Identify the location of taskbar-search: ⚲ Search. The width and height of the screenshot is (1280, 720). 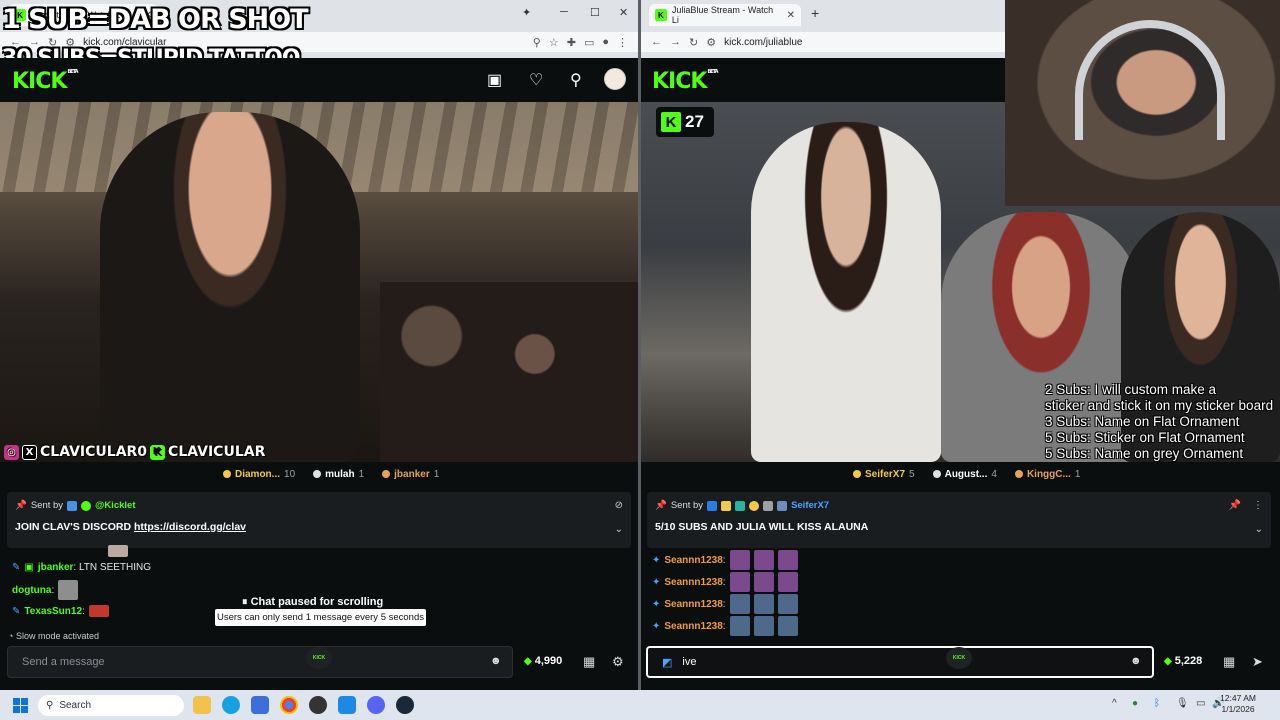
(111, 705).